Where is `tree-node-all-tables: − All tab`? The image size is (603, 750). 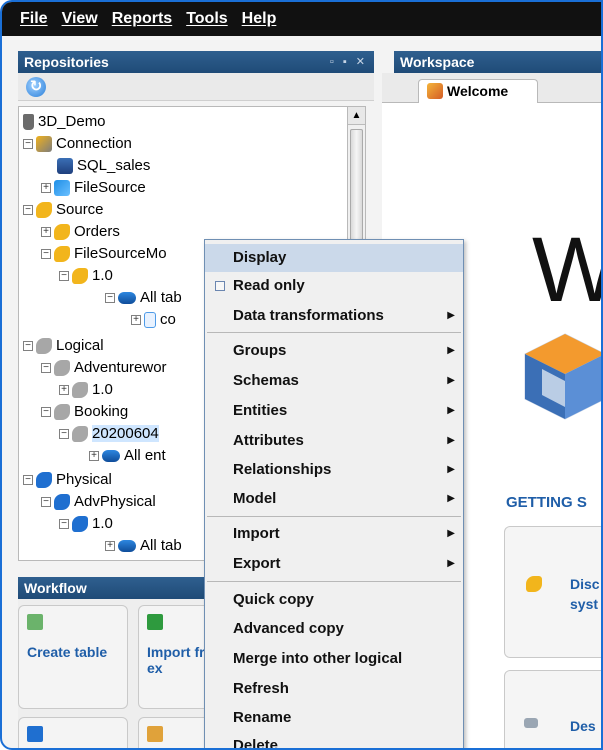 tree-node-all-tables: − All tab is located at coordinates (143, 298).